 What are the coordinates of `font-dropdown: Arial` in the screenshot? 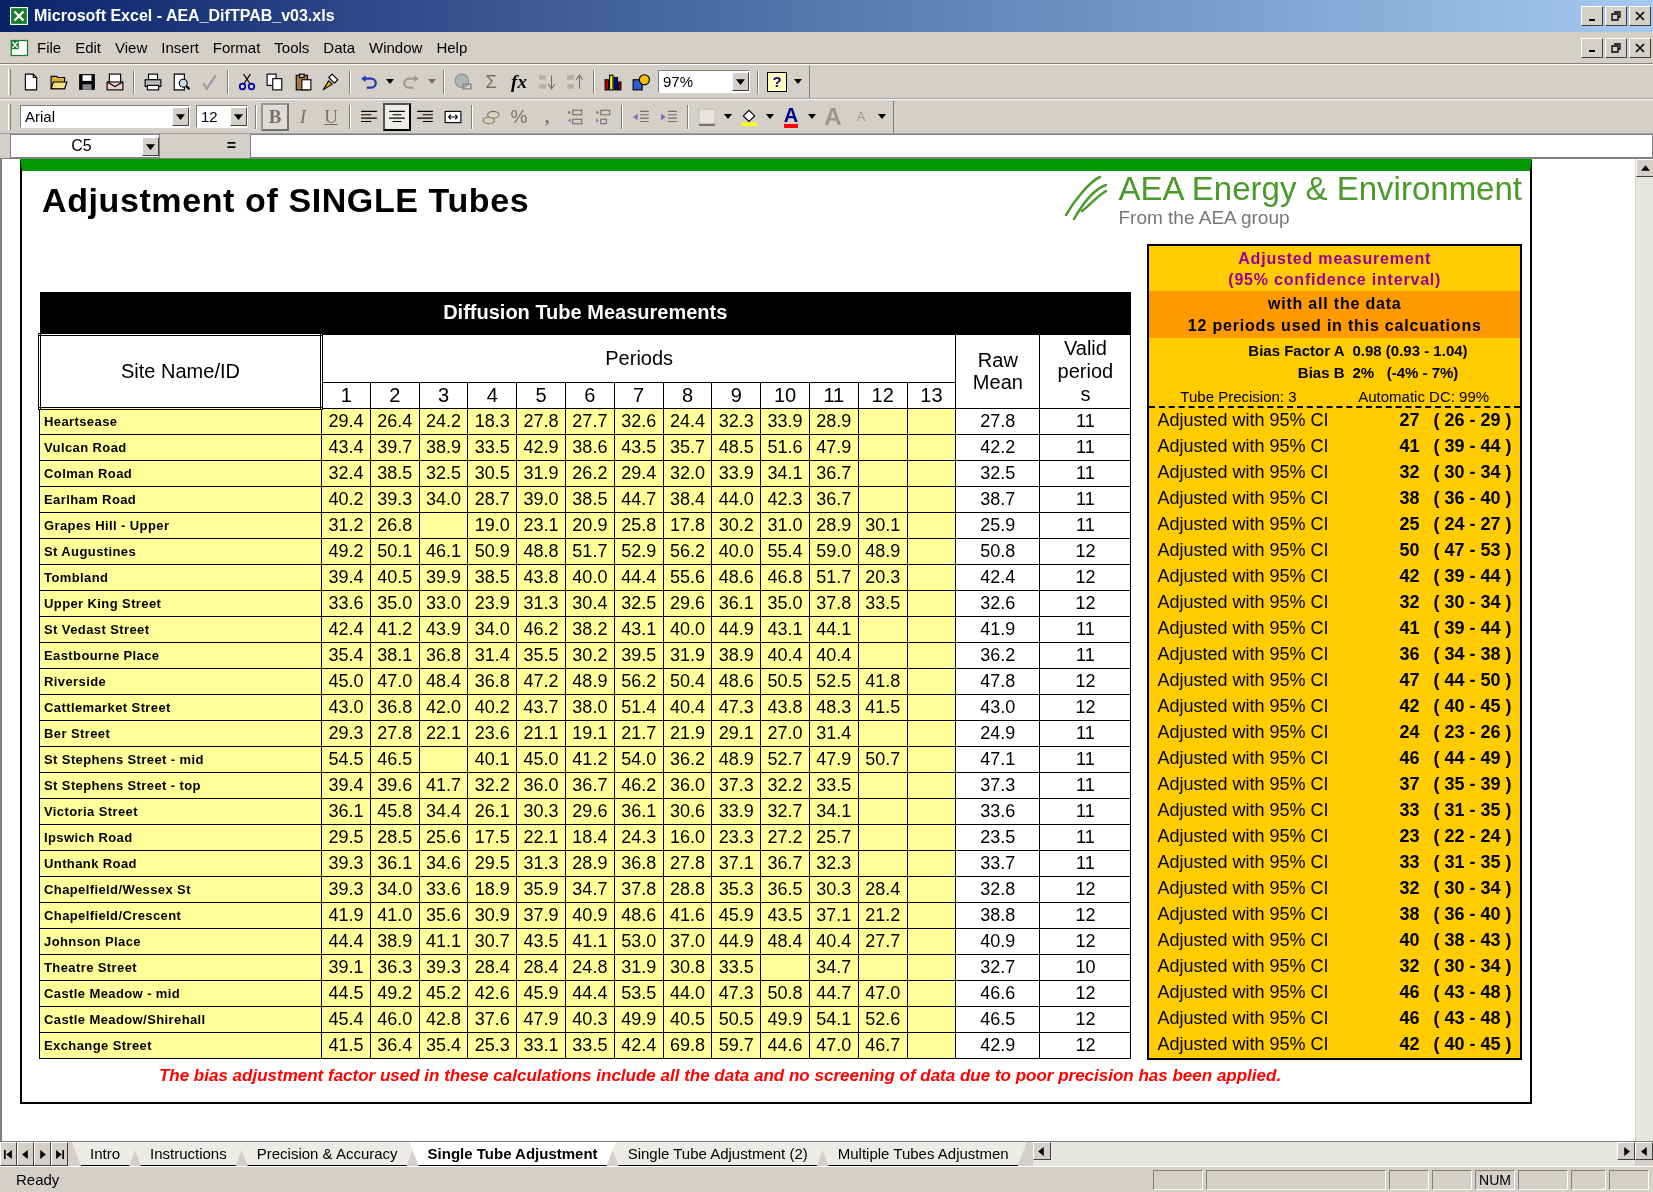 It's located at (105, 116).